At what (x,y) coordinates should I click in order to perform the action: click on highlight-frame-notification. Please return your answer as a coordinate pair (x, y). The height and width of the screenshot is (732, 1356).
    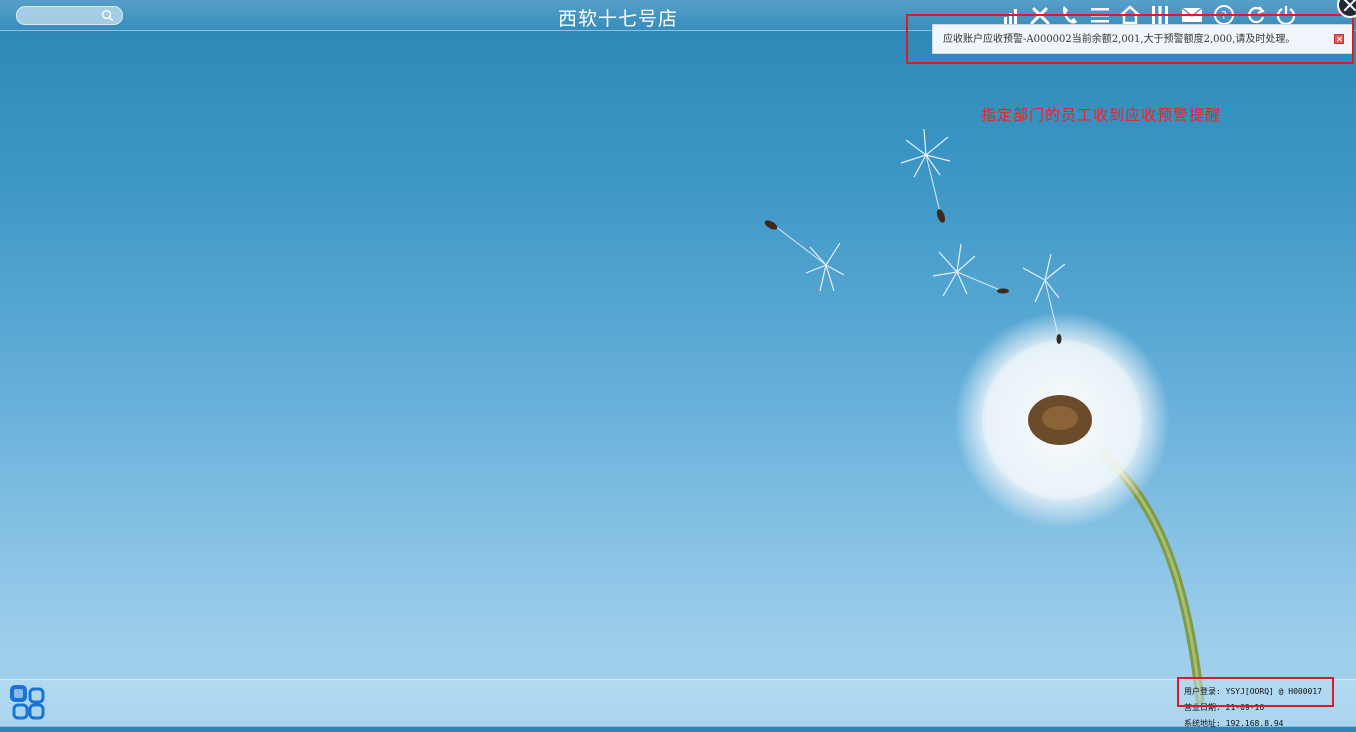
    Looking at the image, I should click on (1130, 39).